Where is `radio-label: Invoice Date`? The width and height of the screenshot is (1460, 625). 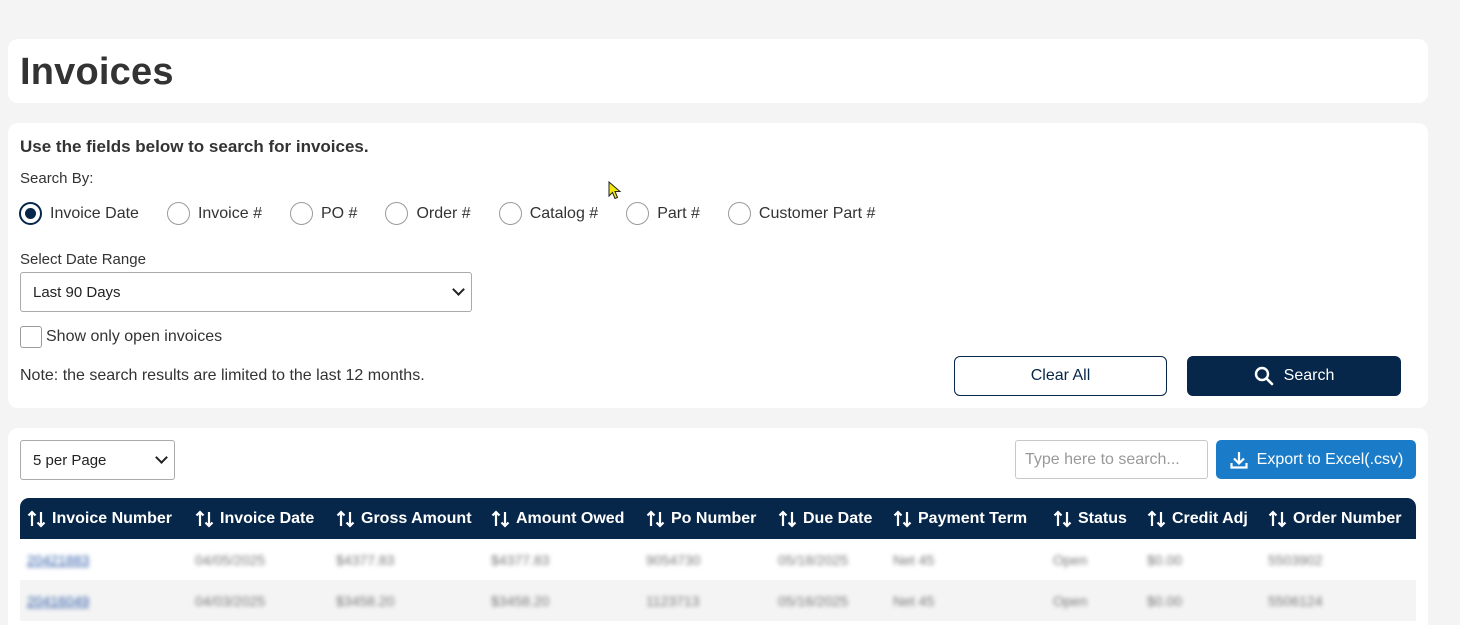 radio-label: Invoice Date is located at coordinates (94, 213).